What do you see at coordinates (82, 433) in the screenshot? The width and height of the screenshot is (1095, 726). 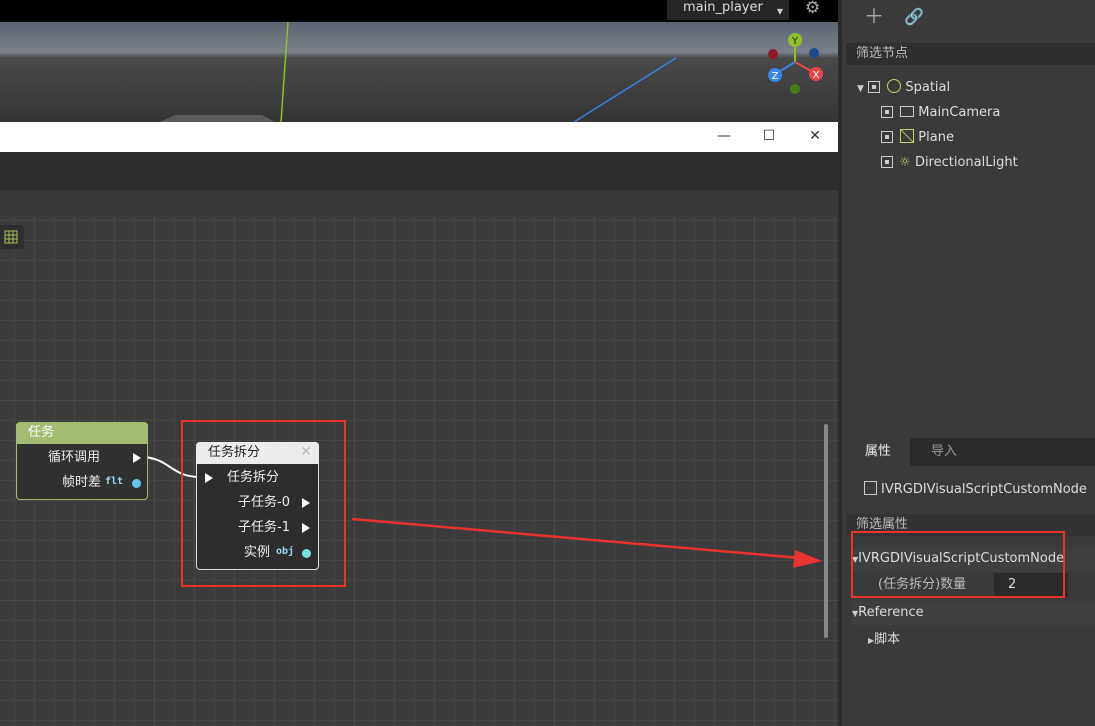 I see `task-node-title: 任务` at bounding box center [82, 433].